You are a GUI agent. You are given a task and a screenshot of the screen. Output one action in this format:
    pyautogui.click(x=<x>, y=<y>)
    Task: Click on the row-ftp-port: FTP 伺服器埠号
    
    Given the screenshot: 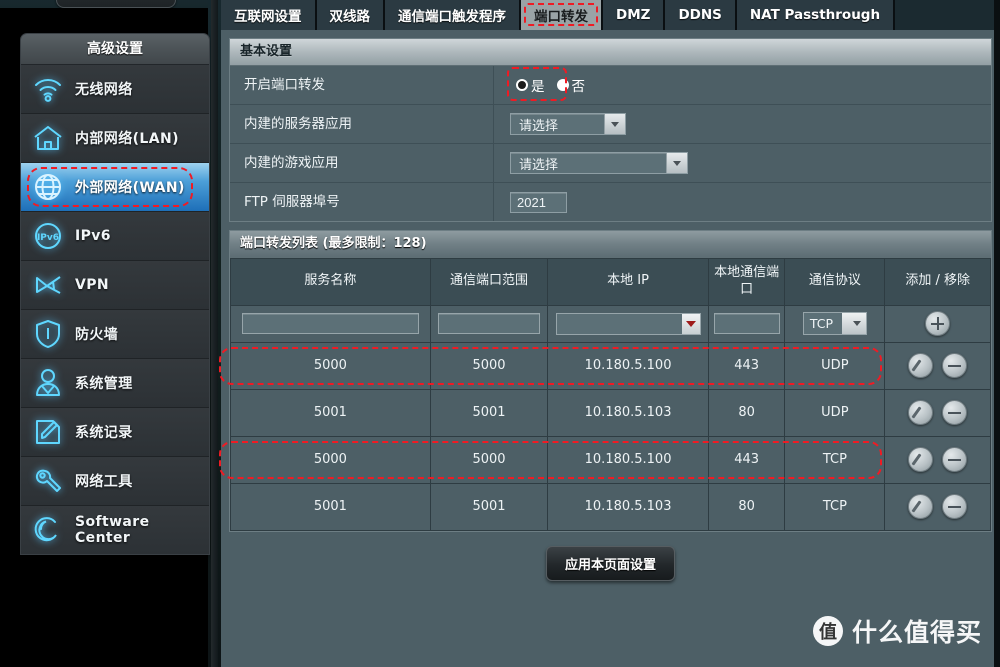 What is the action you would take?
    pyautogui.click(x=610, y=202)
    